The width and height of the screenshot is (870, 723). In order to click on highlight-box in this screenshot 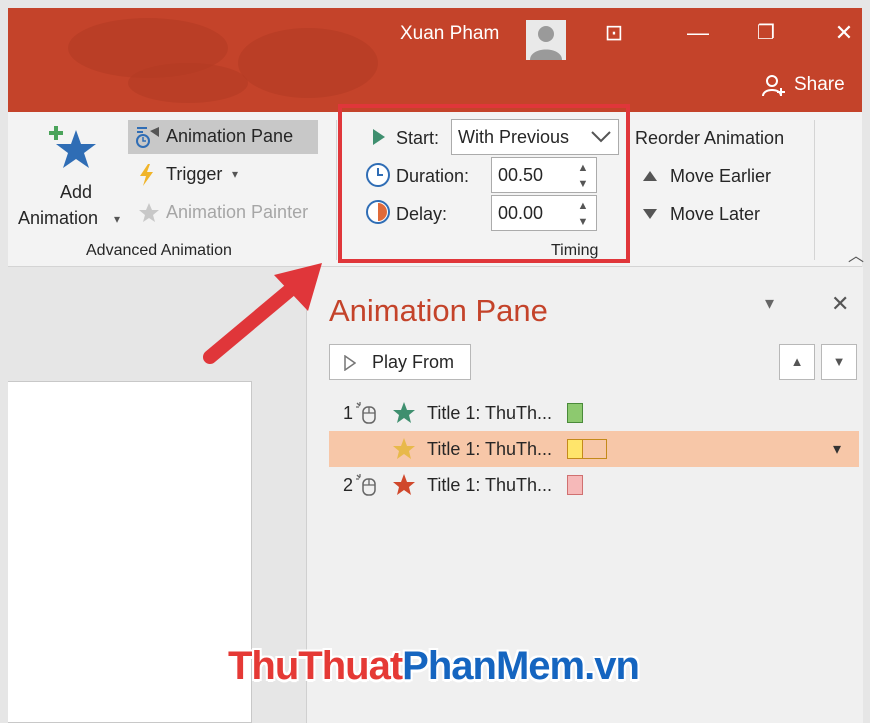, I will do `click(484, 183)`.